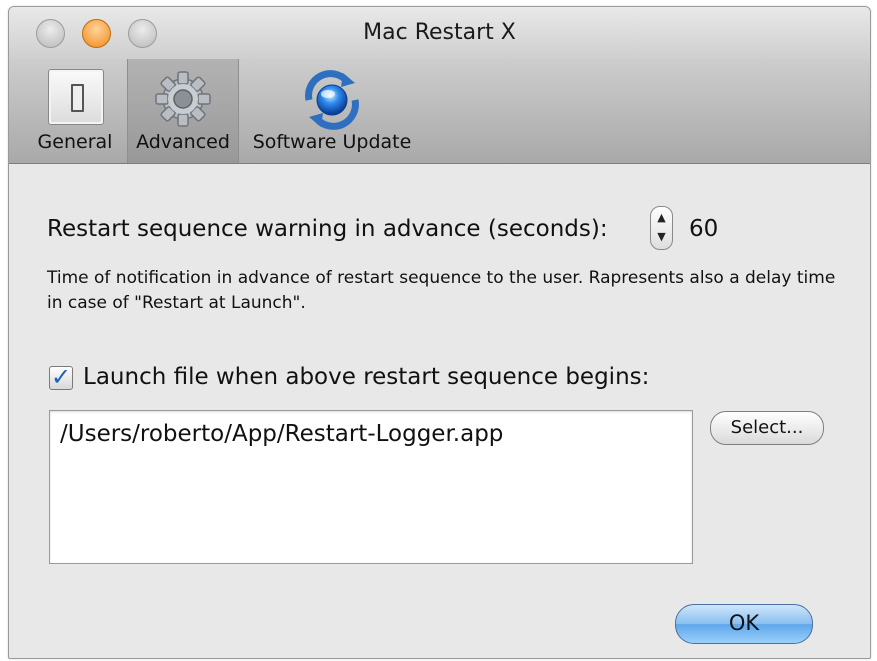  What do you see at coordinates (661, 235) in the screenshot?
I see `stepper-down-arrow-icon: ▼` at bounding box center [661, 235].